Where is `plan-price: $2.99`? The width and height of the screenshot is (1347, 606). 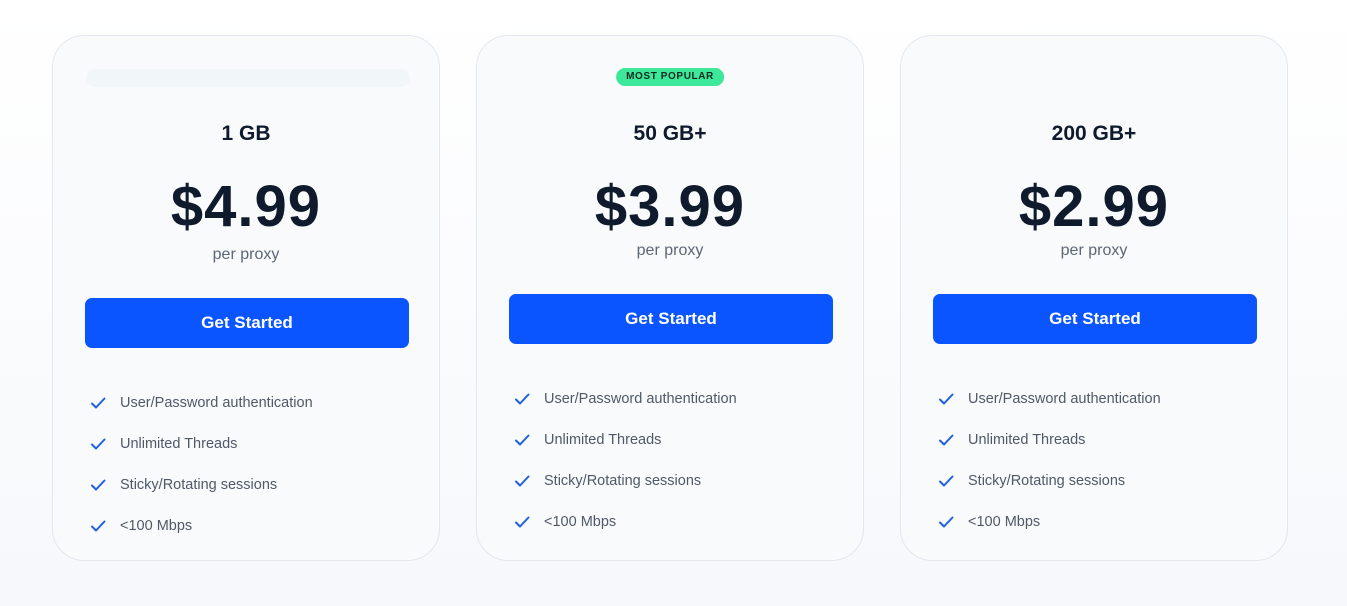 plan-price: $2.99 is located at coordinates (1094, 206).